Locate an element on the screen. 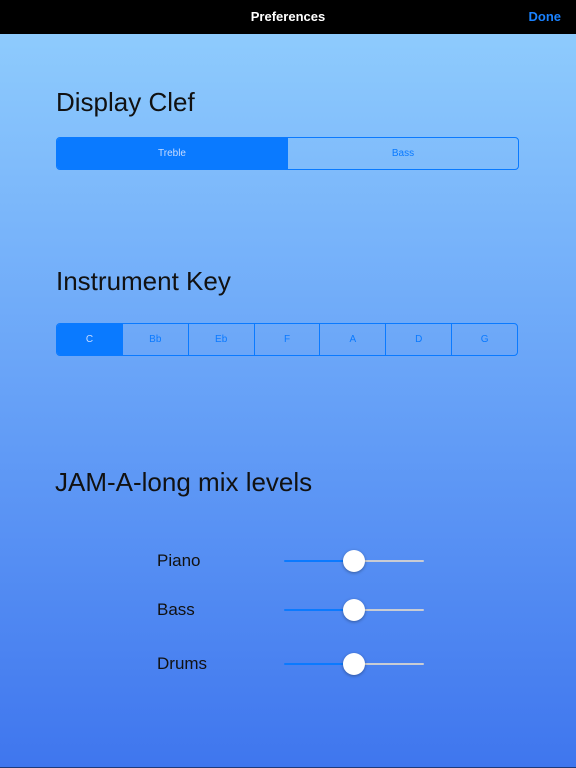 The width and height of the screenshot is (576, 768). segment-key-g: G is located at coordinates (484, 339).